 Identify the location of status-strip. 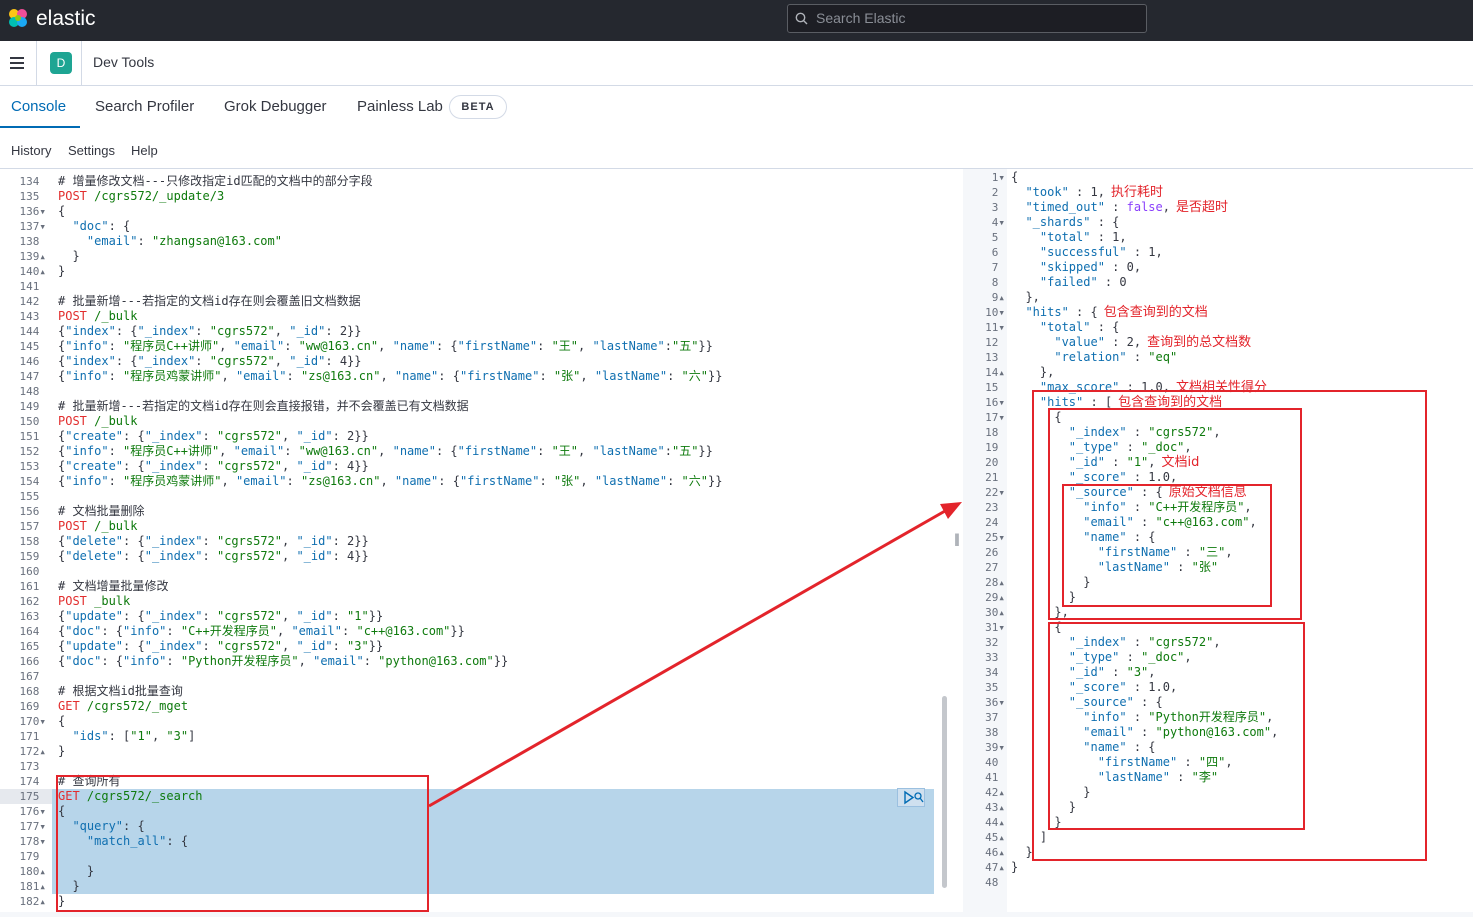
(736, 914).